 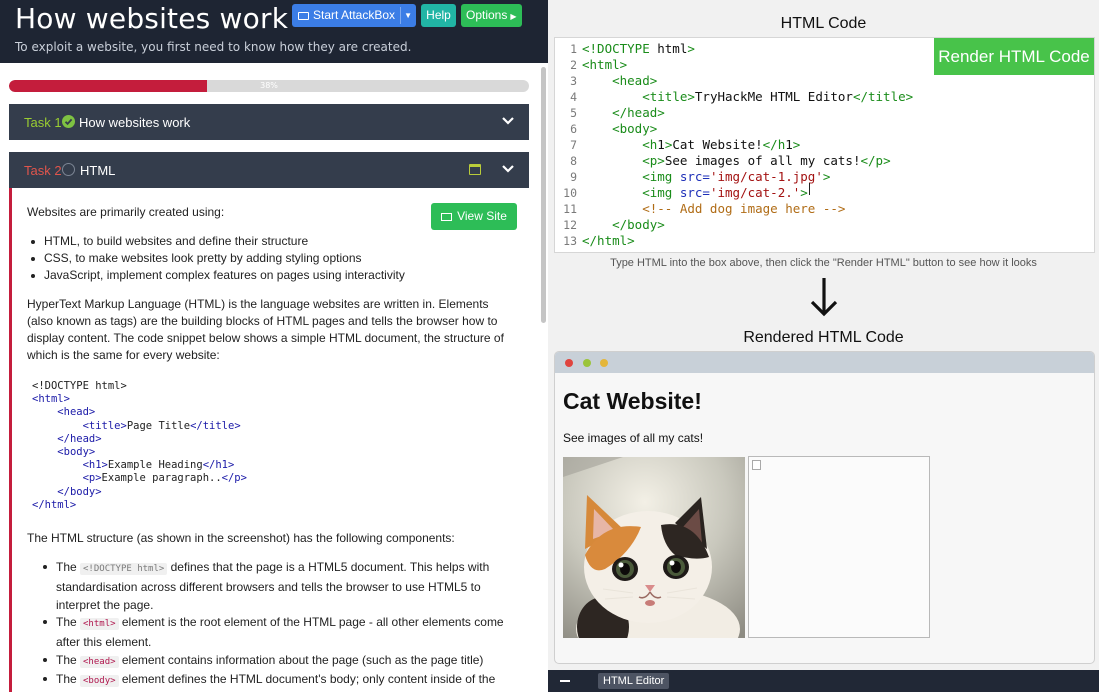 What do you see at coordinates (587, 363) in the screenshot?
I see `window-dot-green` at bounding box center [587, 363].